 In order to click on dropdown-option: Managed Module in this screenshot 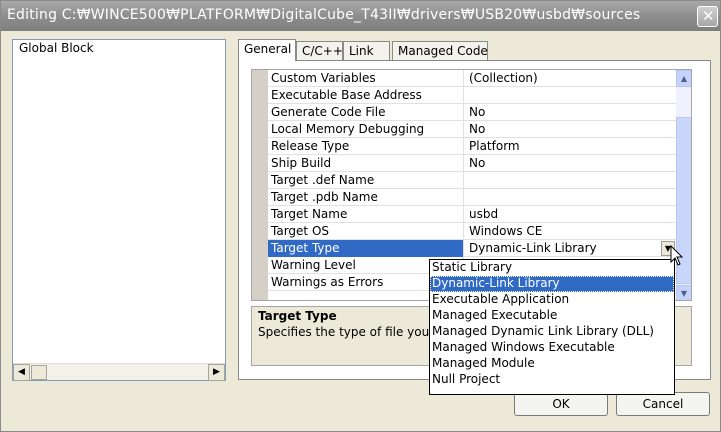, I will do `click(552, 364)`.